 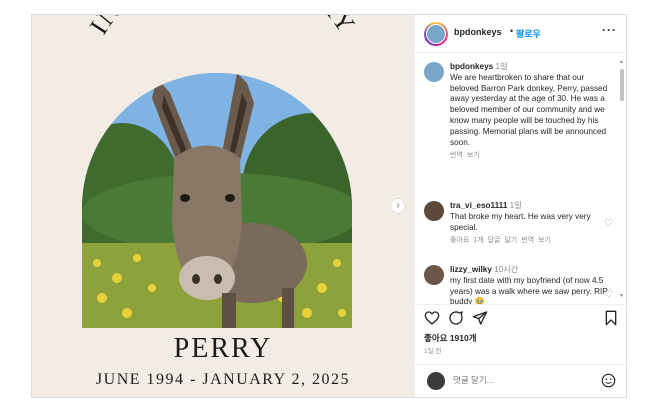 What do you see at coordinates (621, 179) in the screenshot?
I see `comments-scrollbar: ▲ ▼` at bounding box center [621, 179].